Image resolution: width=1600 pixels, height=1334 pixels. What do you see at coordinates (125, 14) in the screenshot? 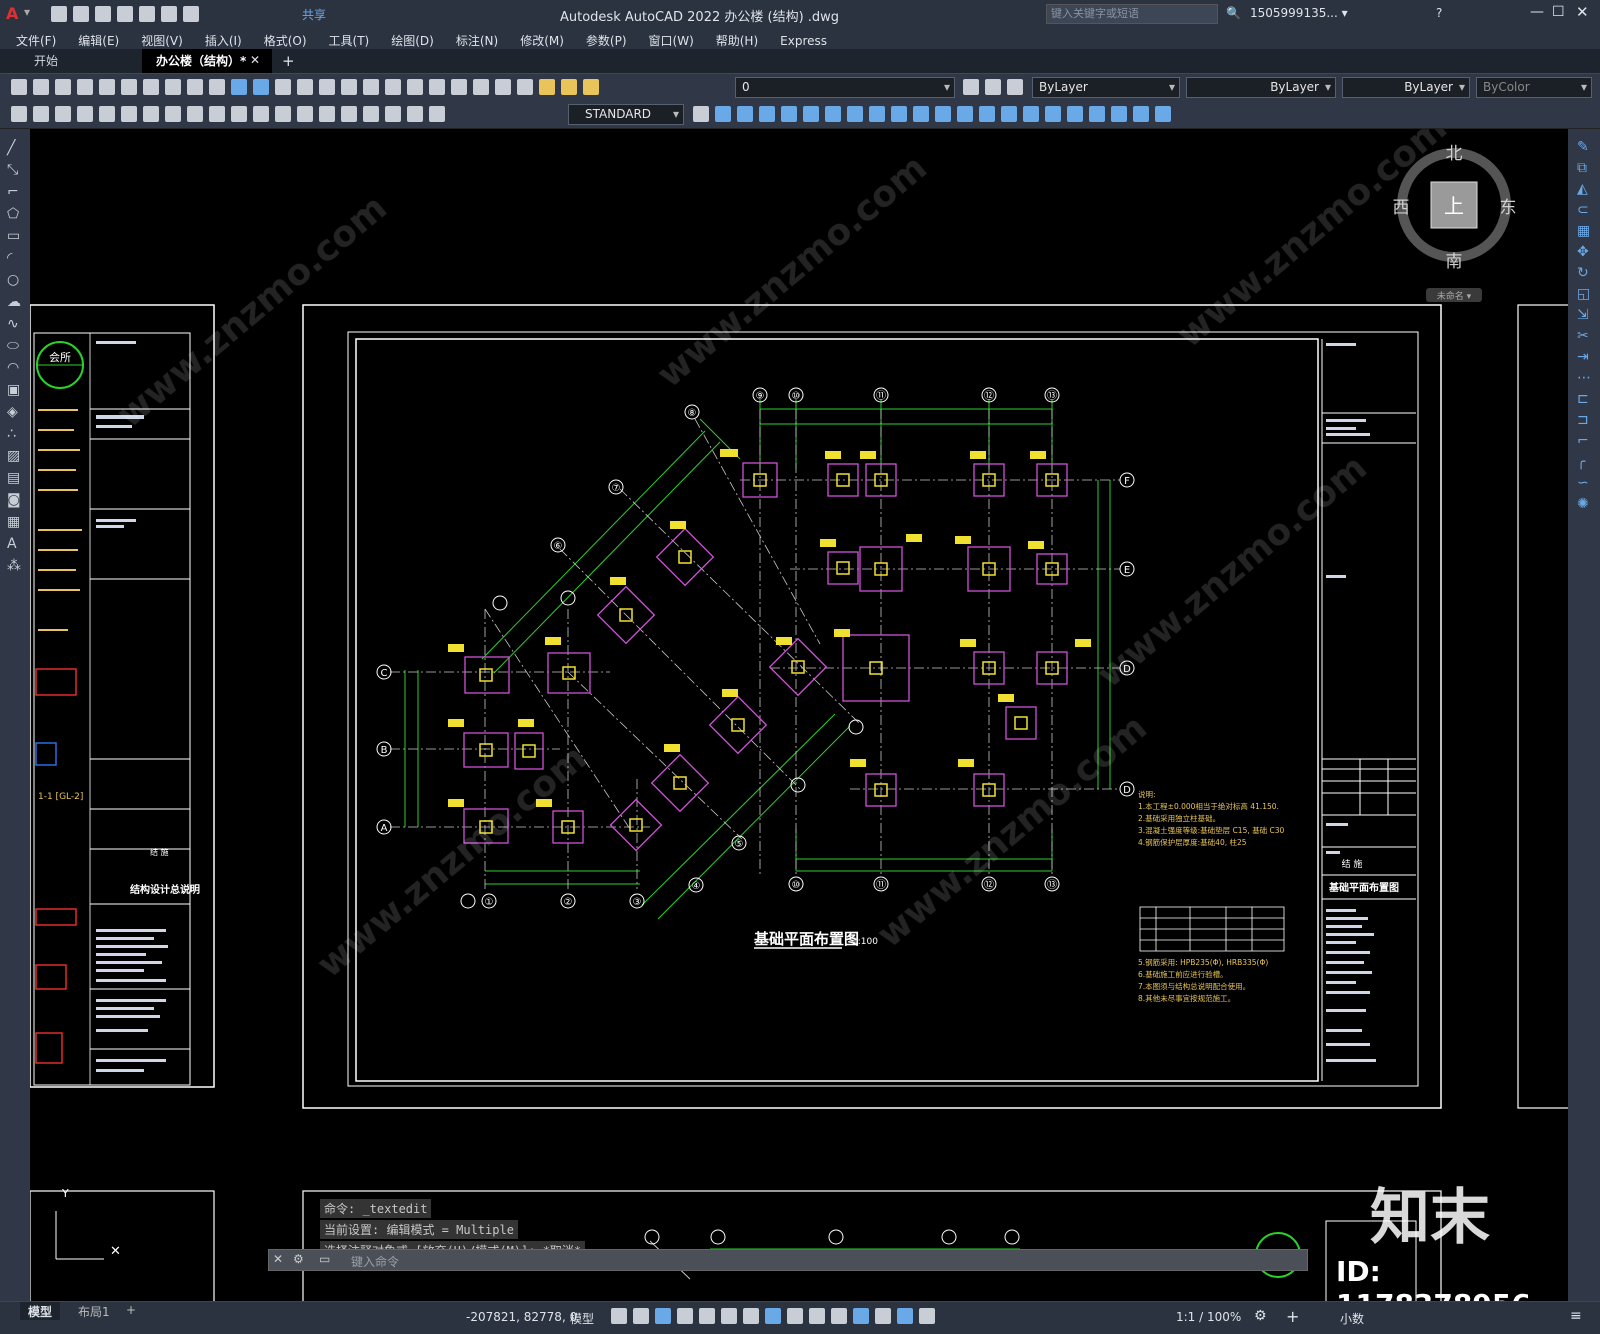
I see `saveas-icon` at bounding box center [125, 14].